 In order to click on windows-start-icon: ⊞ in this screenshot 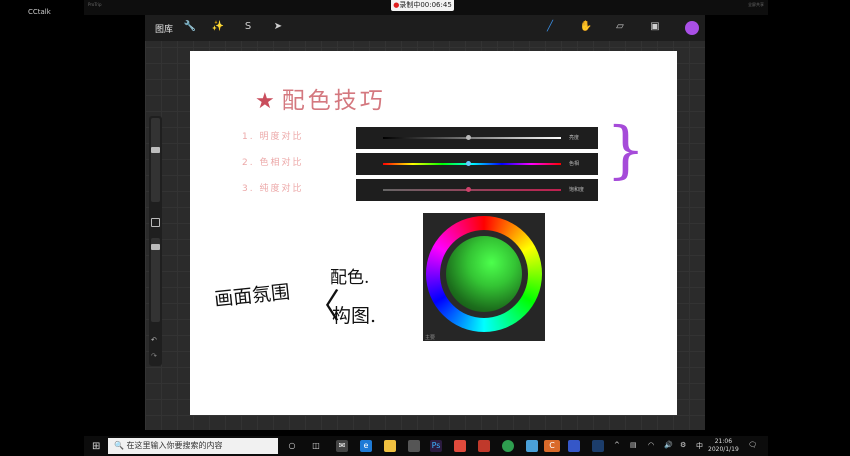, I will do `click(96, 446)`.